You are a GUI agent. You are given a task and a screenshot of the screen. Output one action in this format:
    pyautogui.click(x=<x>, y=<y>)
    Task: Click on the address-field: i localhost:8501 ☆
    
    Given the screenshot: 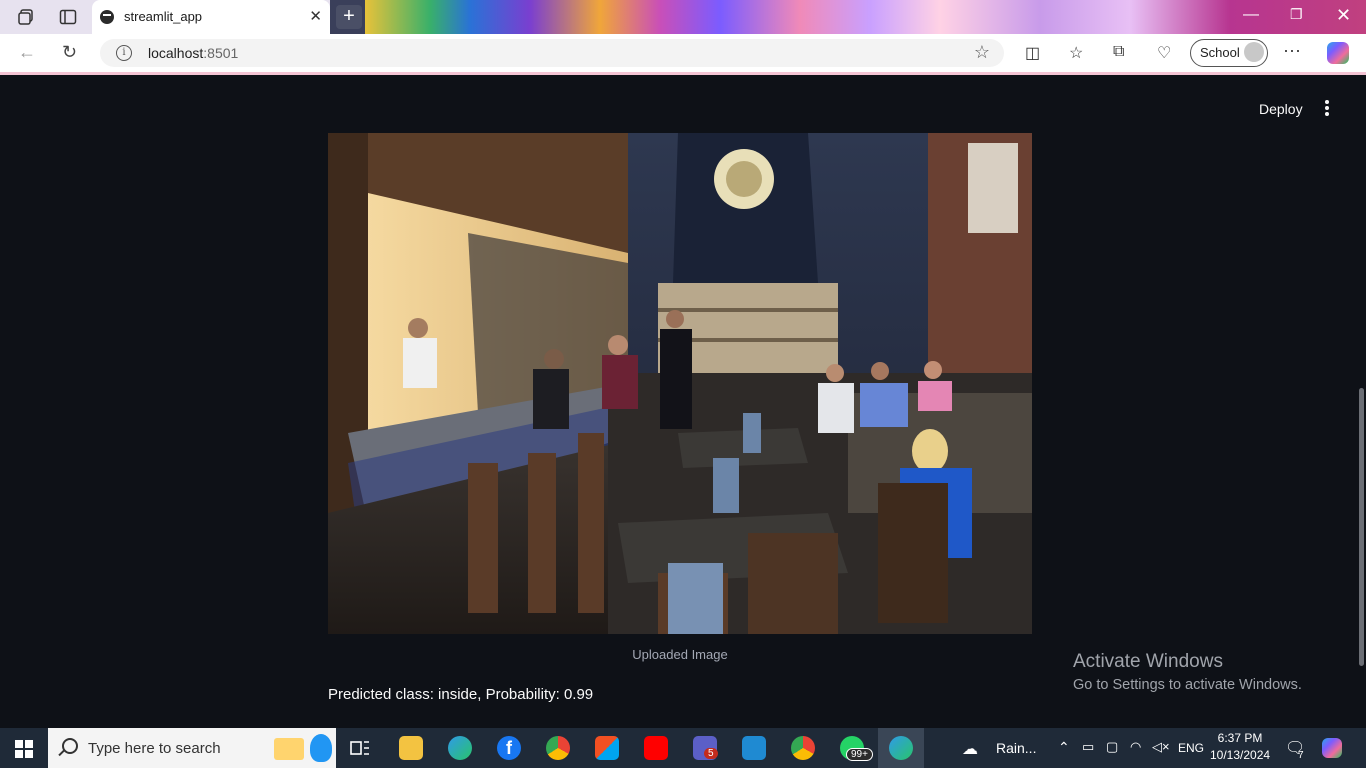 What is the action you would take?
    pyautogui.click(x=552, y=53)
    